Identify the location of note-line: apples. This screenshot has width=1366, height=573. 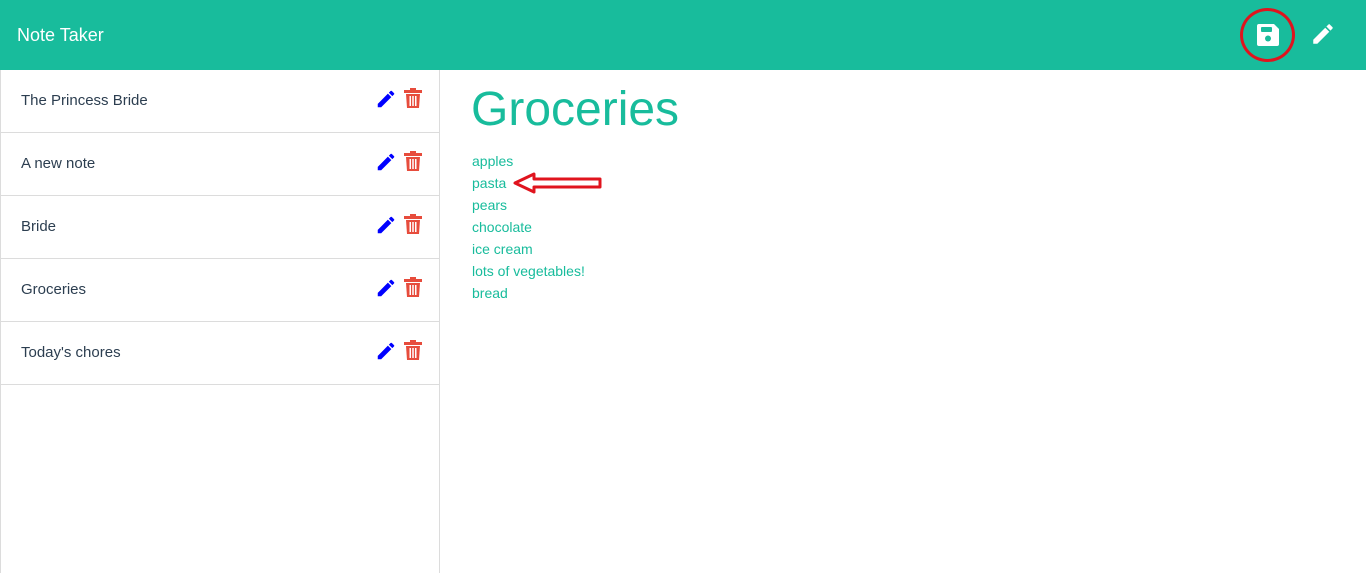
(493, 161).